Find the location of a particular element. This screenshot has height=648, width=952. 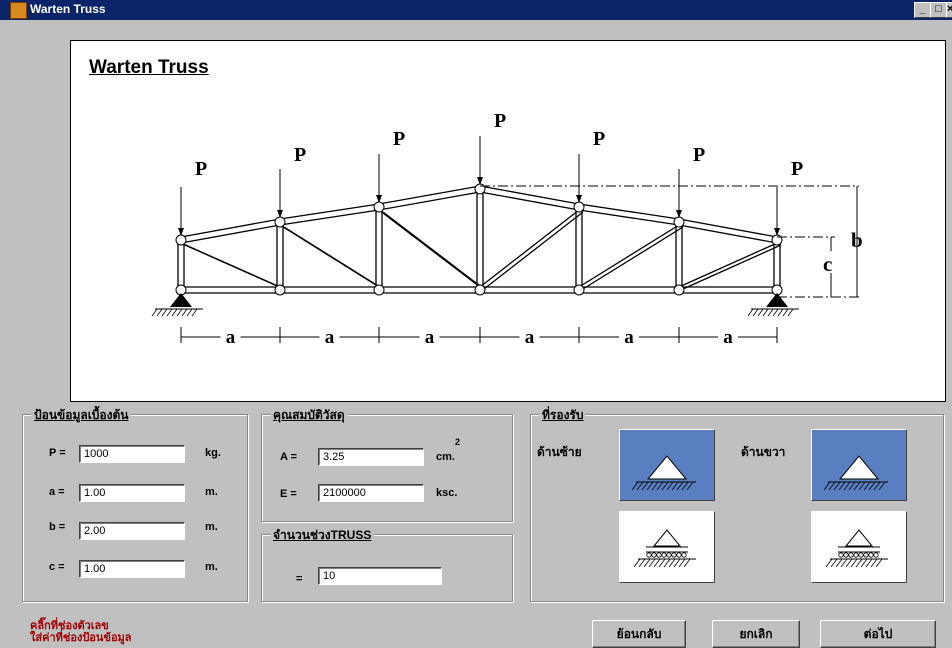

basic-input-label: ป้อนข้อมูลเบื้องต้น is located at coordinates (81, 415).